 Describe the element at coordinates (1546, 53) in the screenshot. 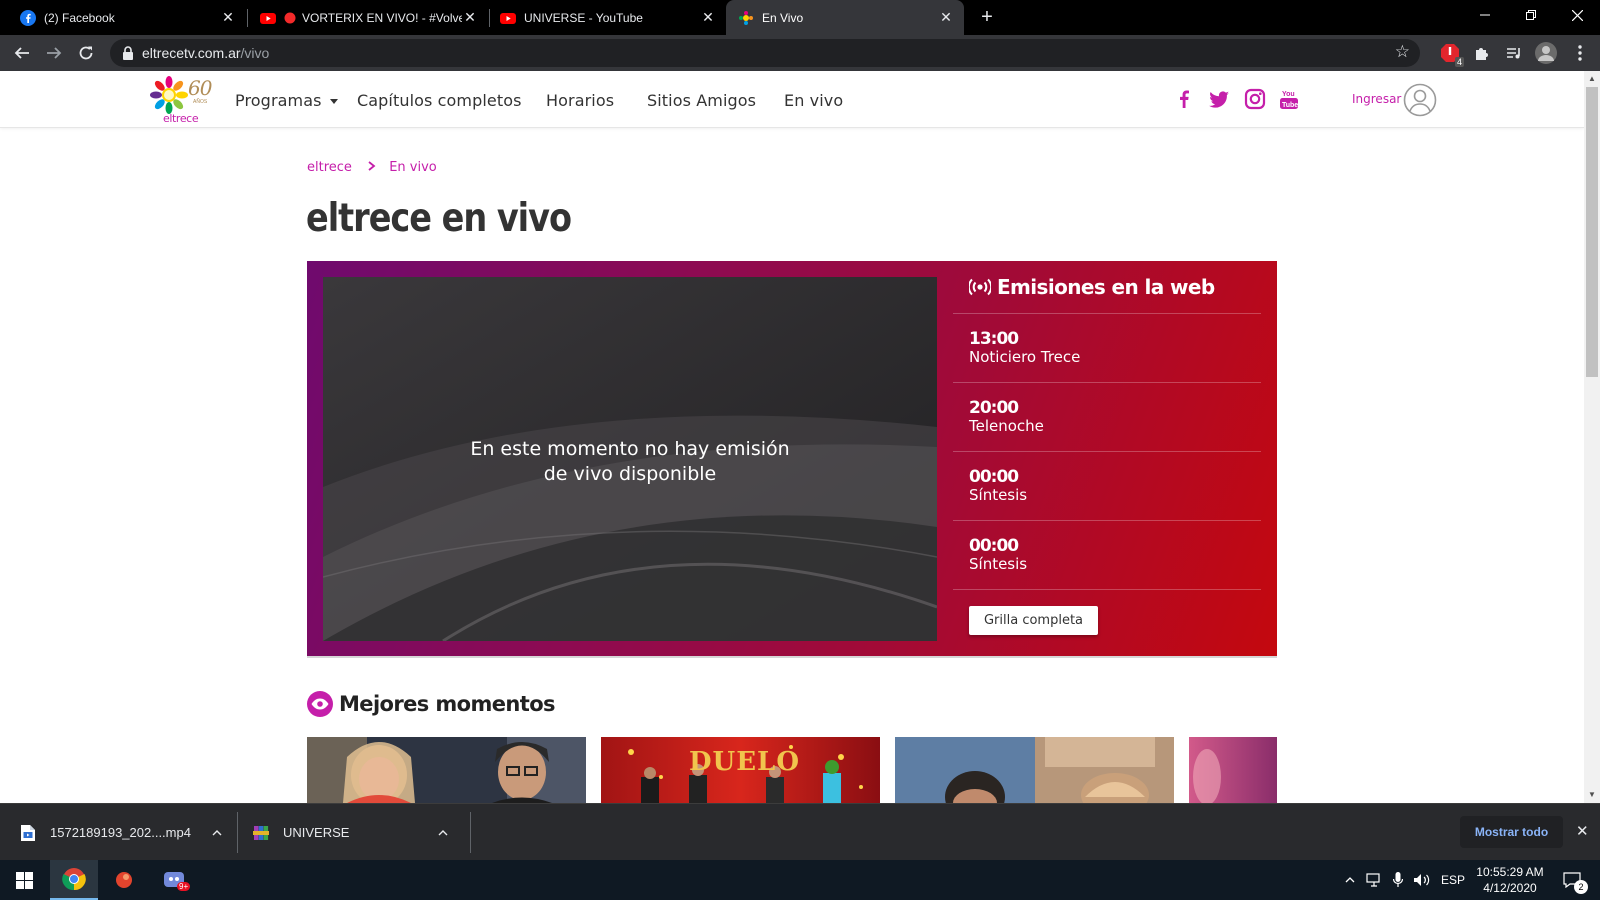

I see `profile-avatar-button` at that location.